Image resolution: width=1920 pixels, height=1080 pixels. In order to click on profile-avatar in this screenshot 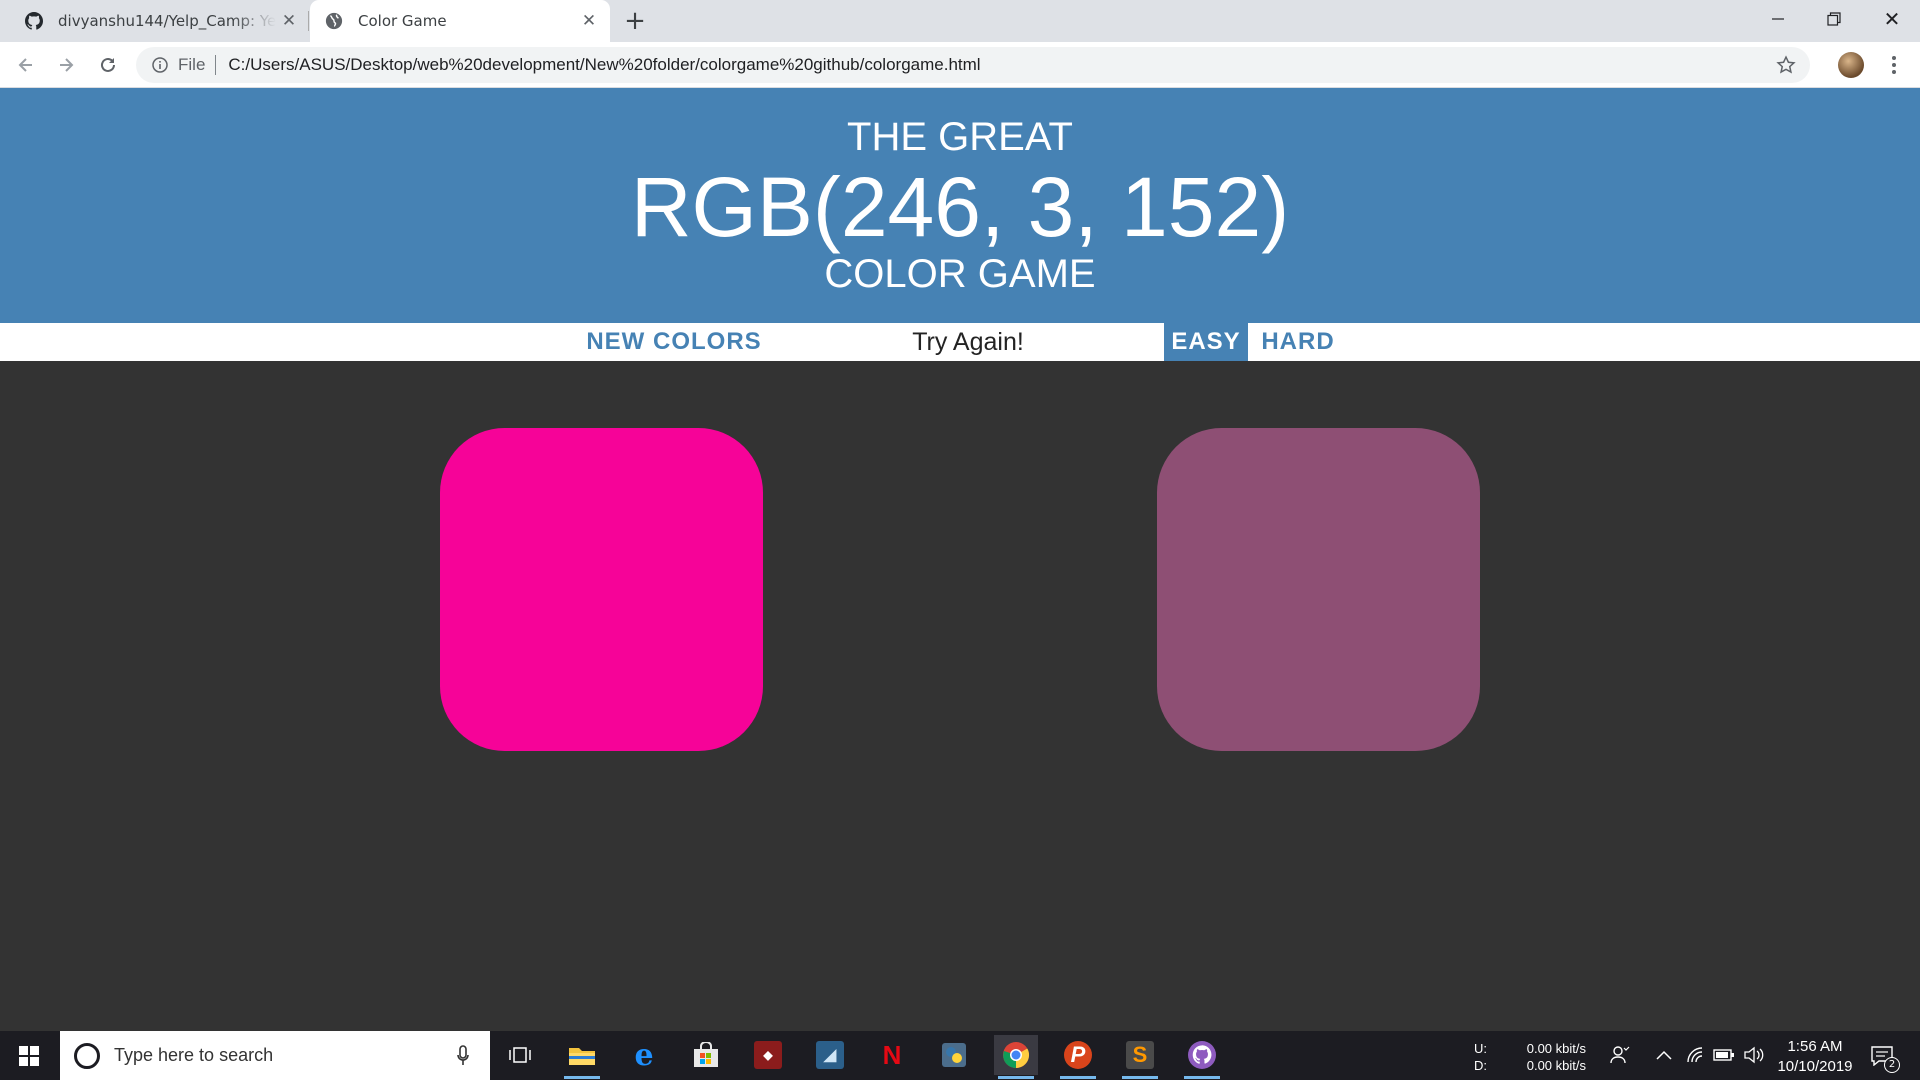, I will do `click(1851, 65)`.